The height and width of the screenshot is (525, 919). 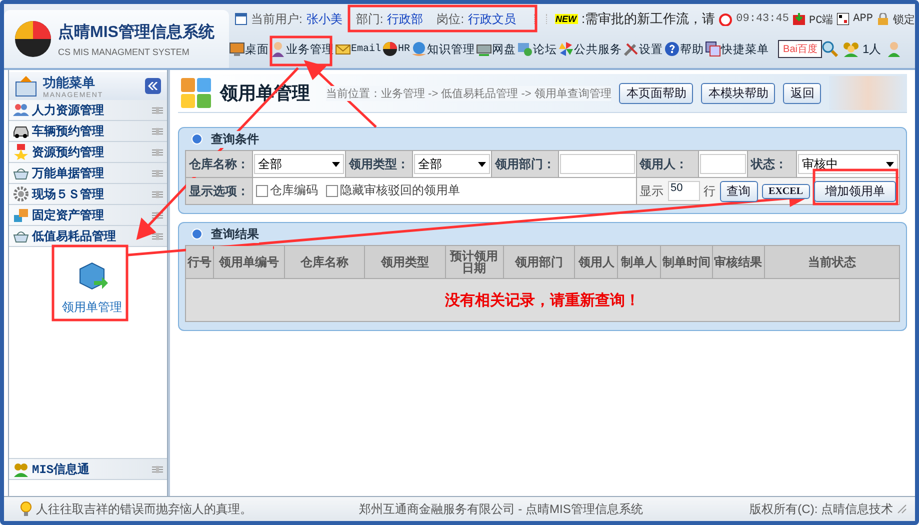 I want to click on menu-item: 现场５Ｓ管理, so click(x=88, y=194).